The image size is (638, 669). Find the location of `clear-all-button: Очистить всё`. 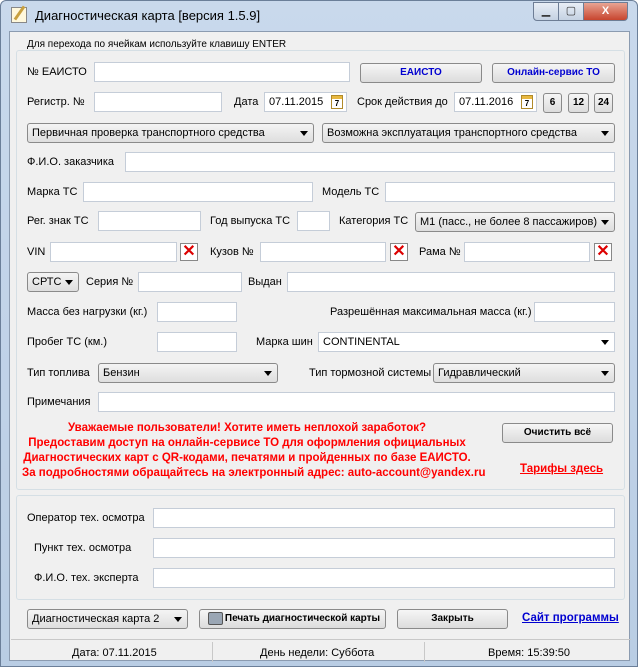

clear-all-button: Очистить всё is located at coordinates (557, 433).